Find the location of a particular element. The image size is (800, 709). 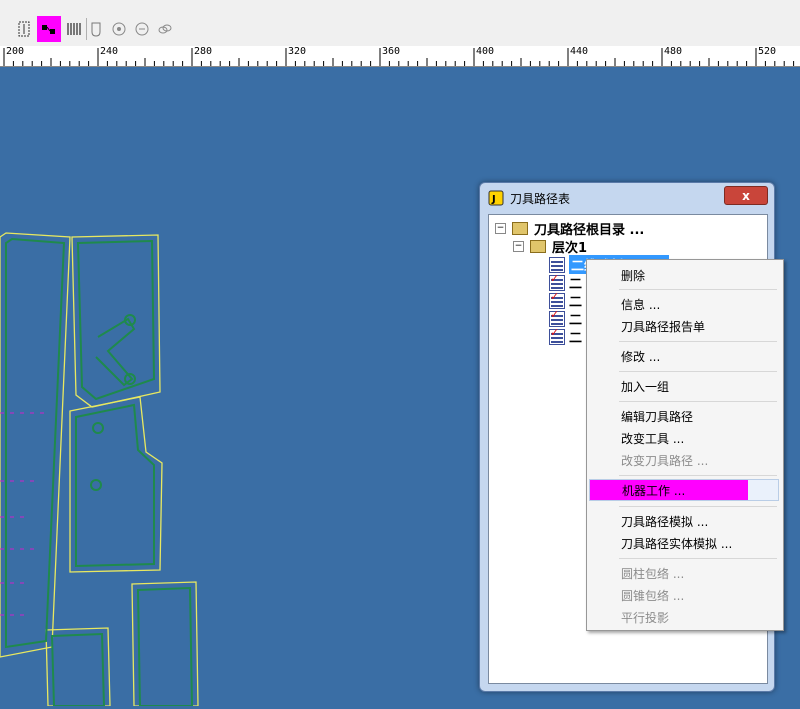

toolpath-strip is located at coordinates (35, 445).